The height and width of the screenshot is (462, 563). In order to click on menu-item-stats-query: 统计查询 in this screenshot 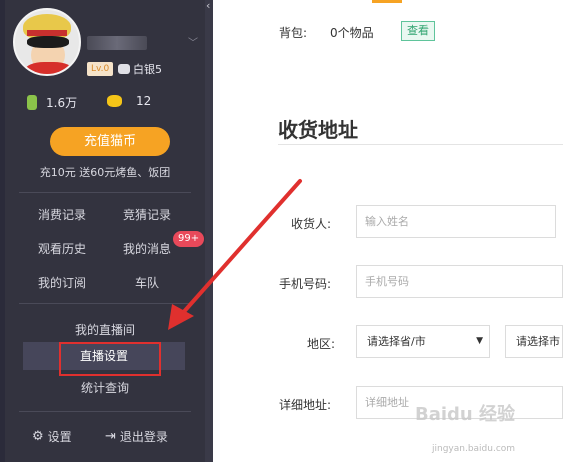, I will do `click(105, 387)`.